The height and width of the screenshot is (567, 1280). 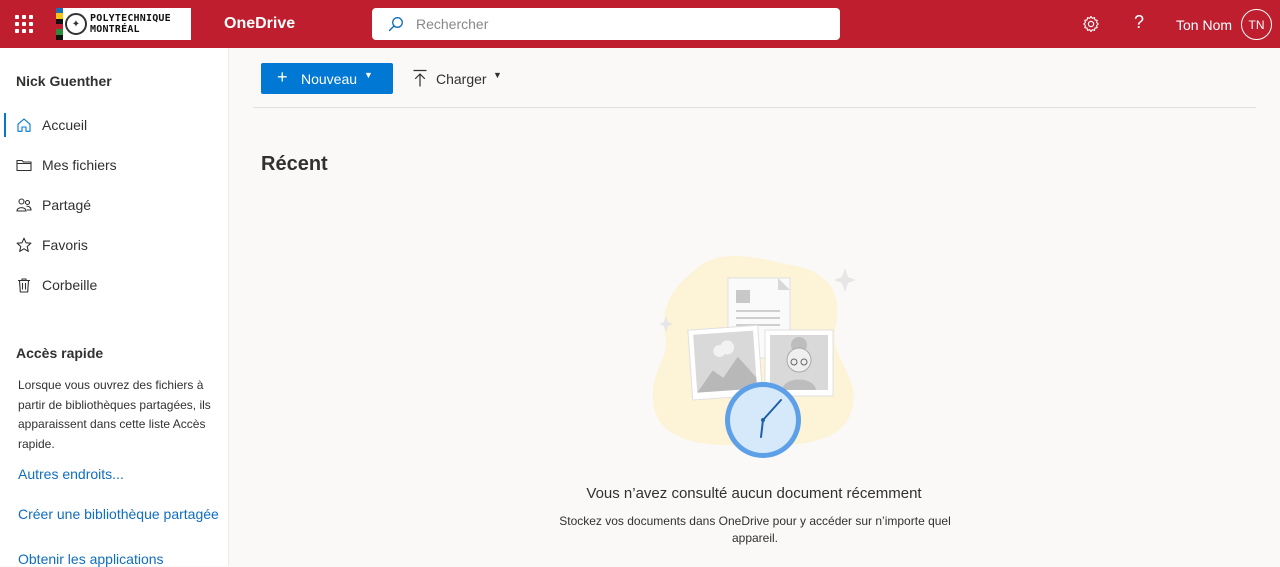 I want to click on logo-line2: MONTRÉAL, so click(x=115, y=29).